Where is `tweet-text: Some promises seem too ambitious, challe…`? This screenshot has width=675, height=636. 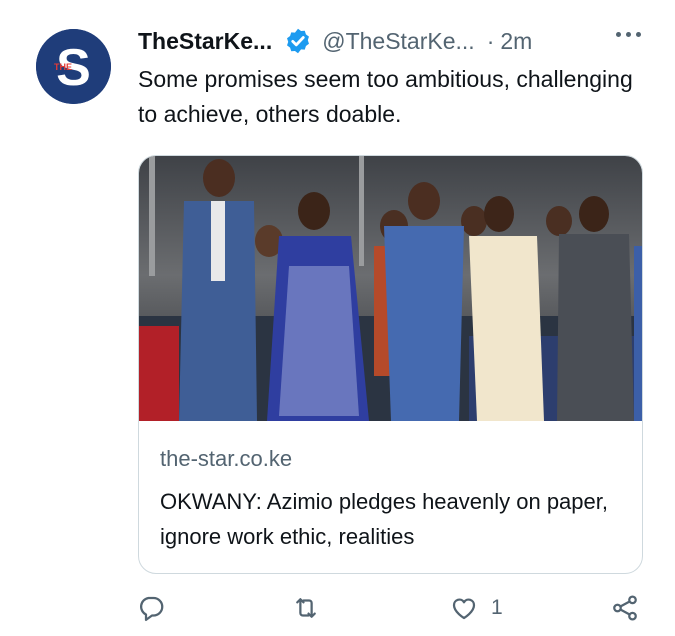
tweet-text: Some promises seem too ambitious, challe… is located at coordinates (385, 96).